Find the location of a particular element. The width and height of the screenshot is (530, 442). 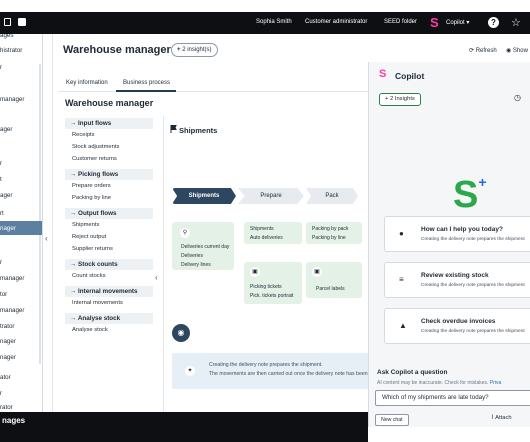

new-chat-button: New chat is located at coordinates (392, 420).